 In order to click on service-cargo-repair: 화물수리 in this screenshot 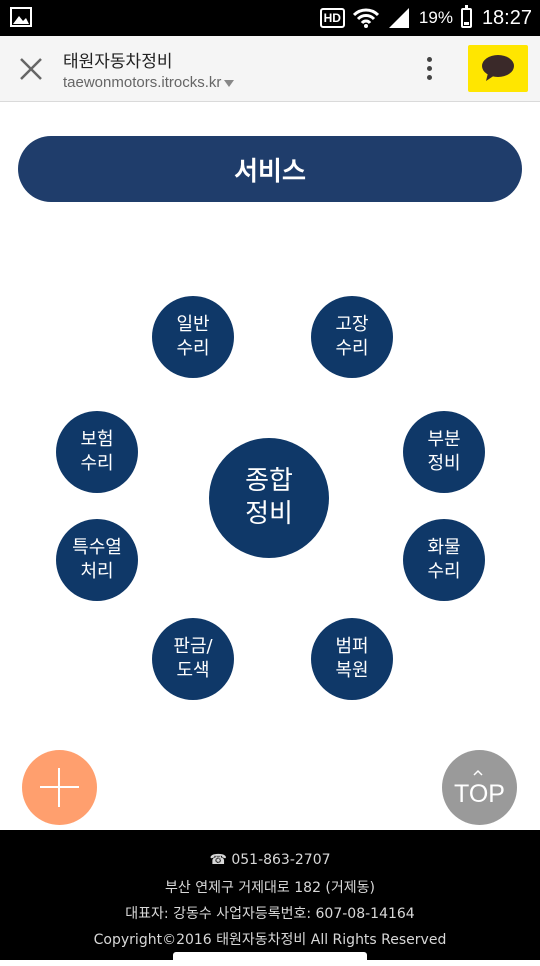, I will do `click(444, 560)`.